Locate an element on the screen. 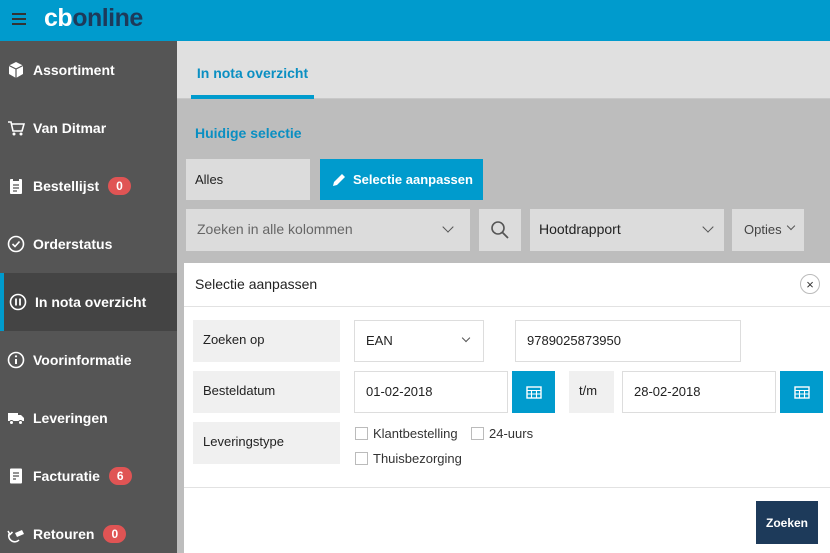 This screenshot has width=830, height=553. date-from-input: 01-02-2018 is located at coordinates (431, 392).